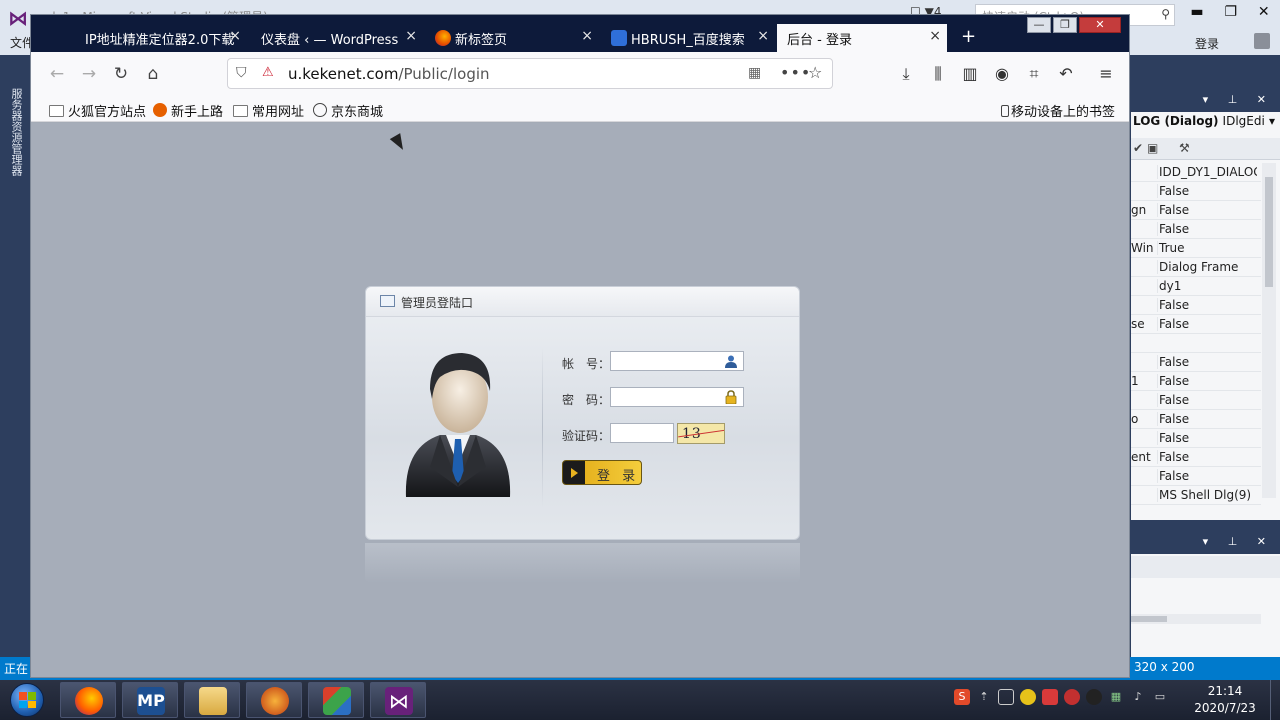 This screenshot has width=1280, height=720. I want to click on sidebar-icon: ▥, so click(970, 74).